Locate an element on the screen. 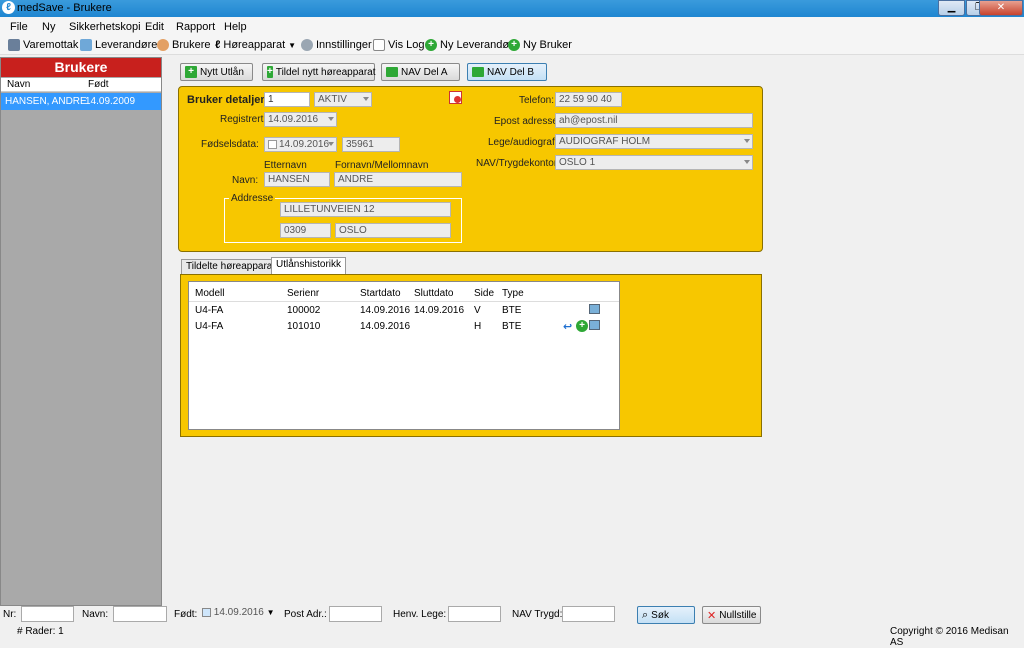 This screenshot has height=648, width=1024. menu-help: Help is located at coordinates (235, 27).